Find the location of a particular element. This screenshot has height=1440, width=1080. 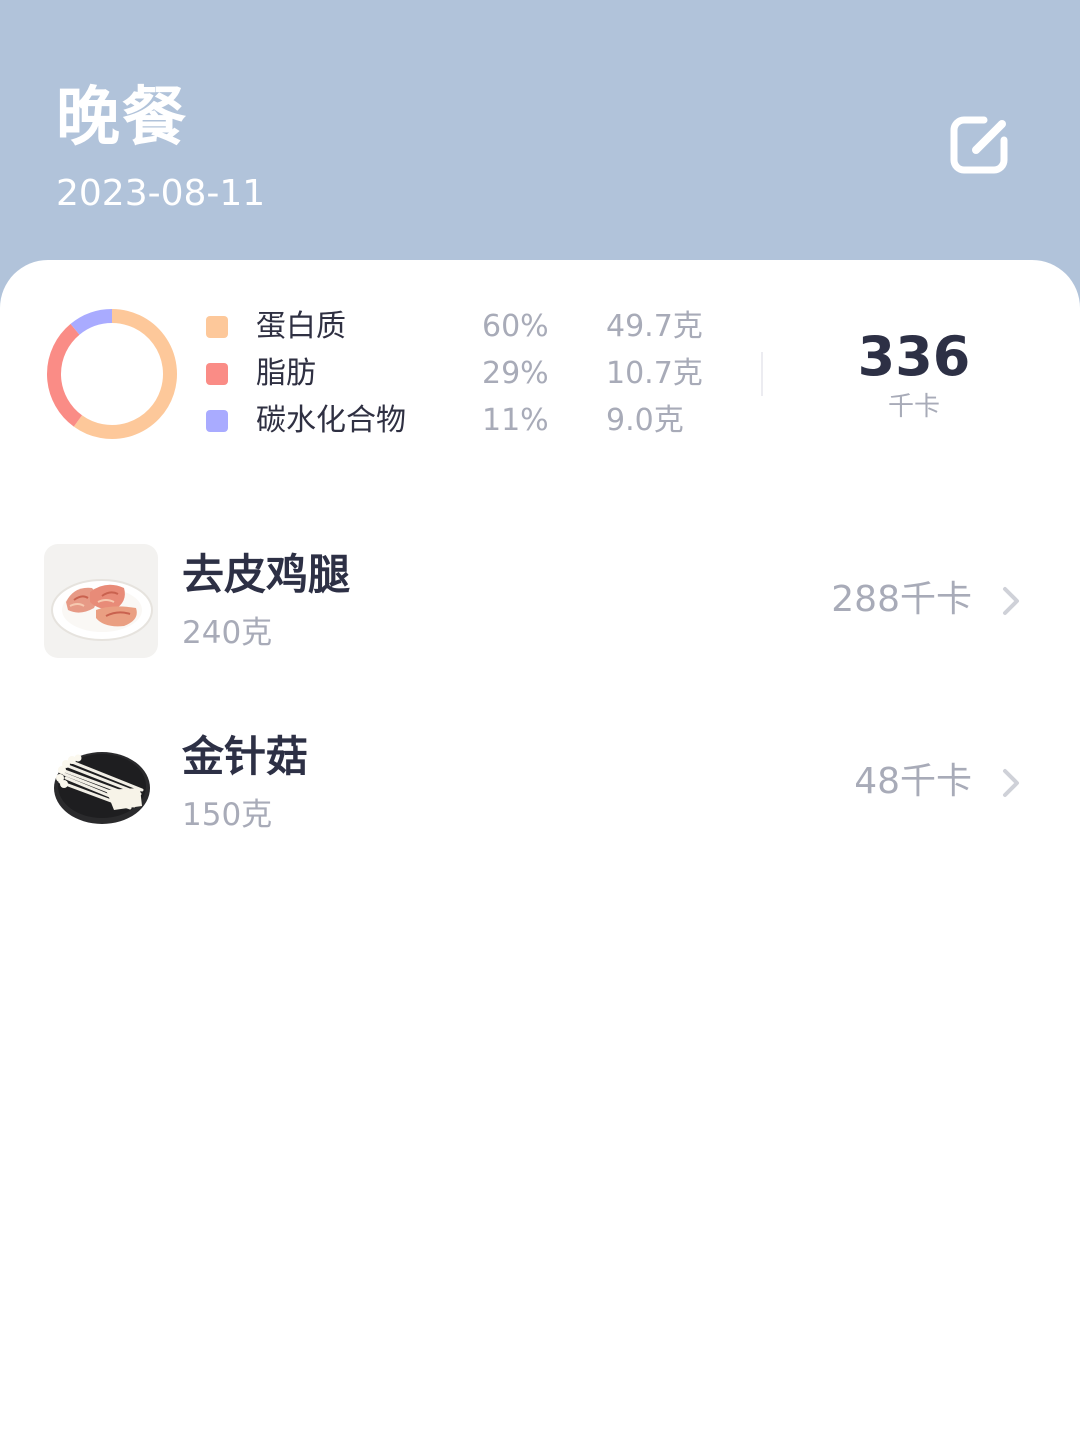

food-item-chicken: 去皮鸡腿 240克 288千卡 is located at coordinates (540, 609).